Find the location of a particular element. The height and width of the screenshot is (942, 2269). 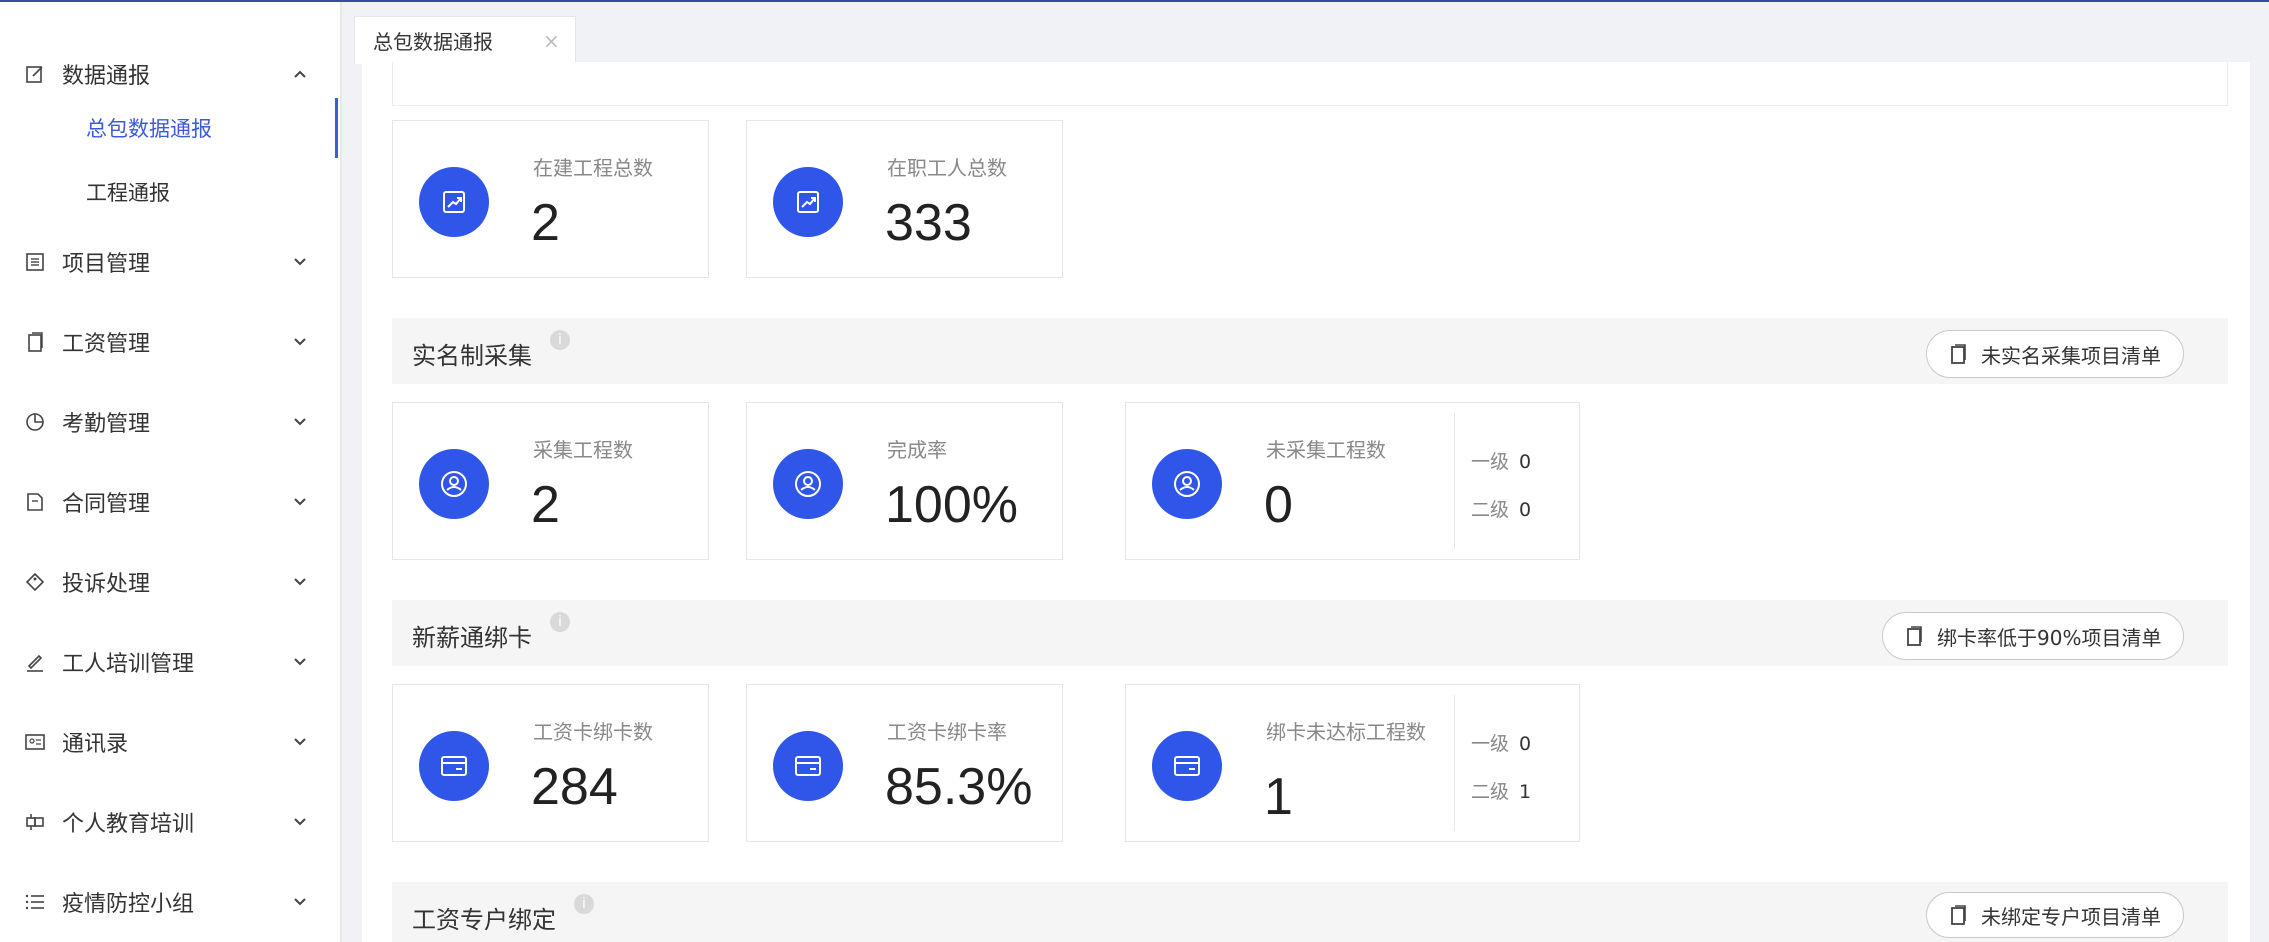

low-binding-rate-list-button: 绑卡率低于90%项目清单 is located at coordinates (2033, 636).